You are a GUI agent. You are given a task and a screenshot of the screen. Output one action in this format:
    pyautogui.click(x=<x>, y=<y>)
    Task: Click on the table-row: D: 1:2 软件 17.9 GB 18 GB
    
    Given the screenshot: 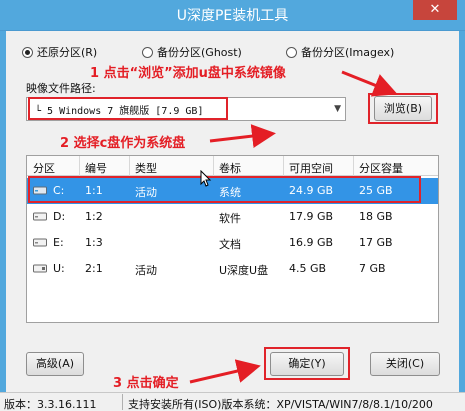 What is the action you would take?
    pyautogui.click(x=232, y=217)
    